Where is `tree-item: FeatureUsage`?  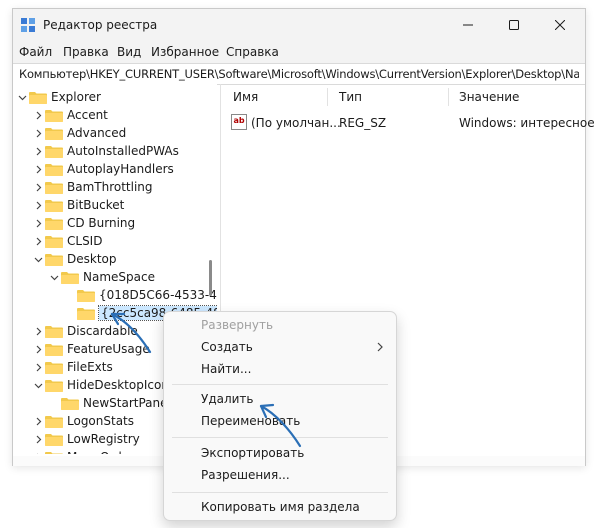
tree-item: FeatureUsage is located at coordinates (91, 349).